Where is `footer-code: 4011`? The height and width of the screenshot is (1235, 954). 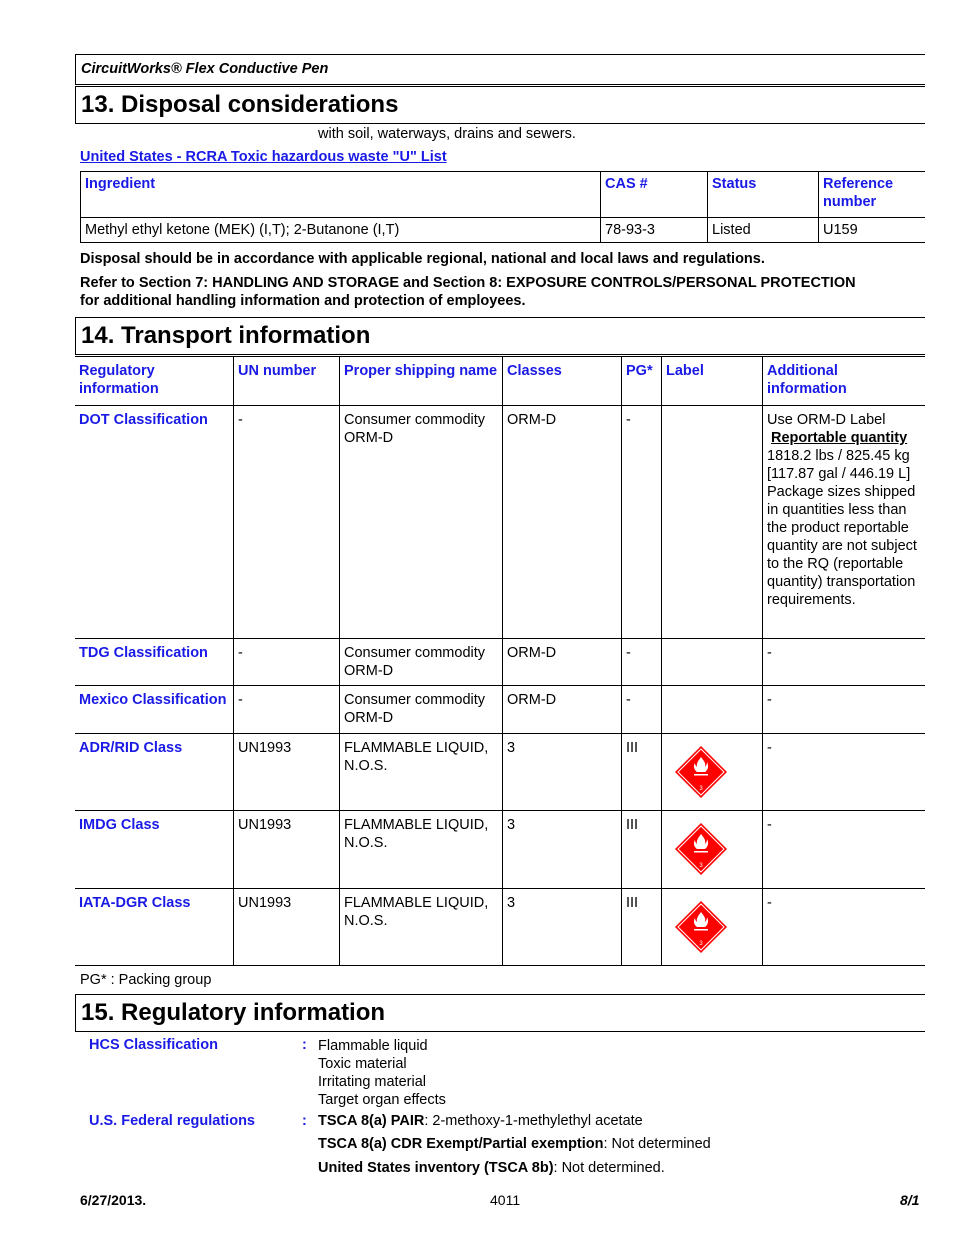
footer-code: 4011 is located at coordinates (505, 1200).